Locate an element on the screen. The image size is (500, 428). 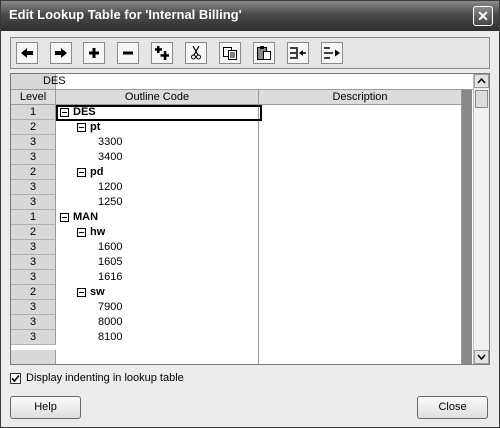
outline-code-cell: sw is located at coordinates (97, 292).